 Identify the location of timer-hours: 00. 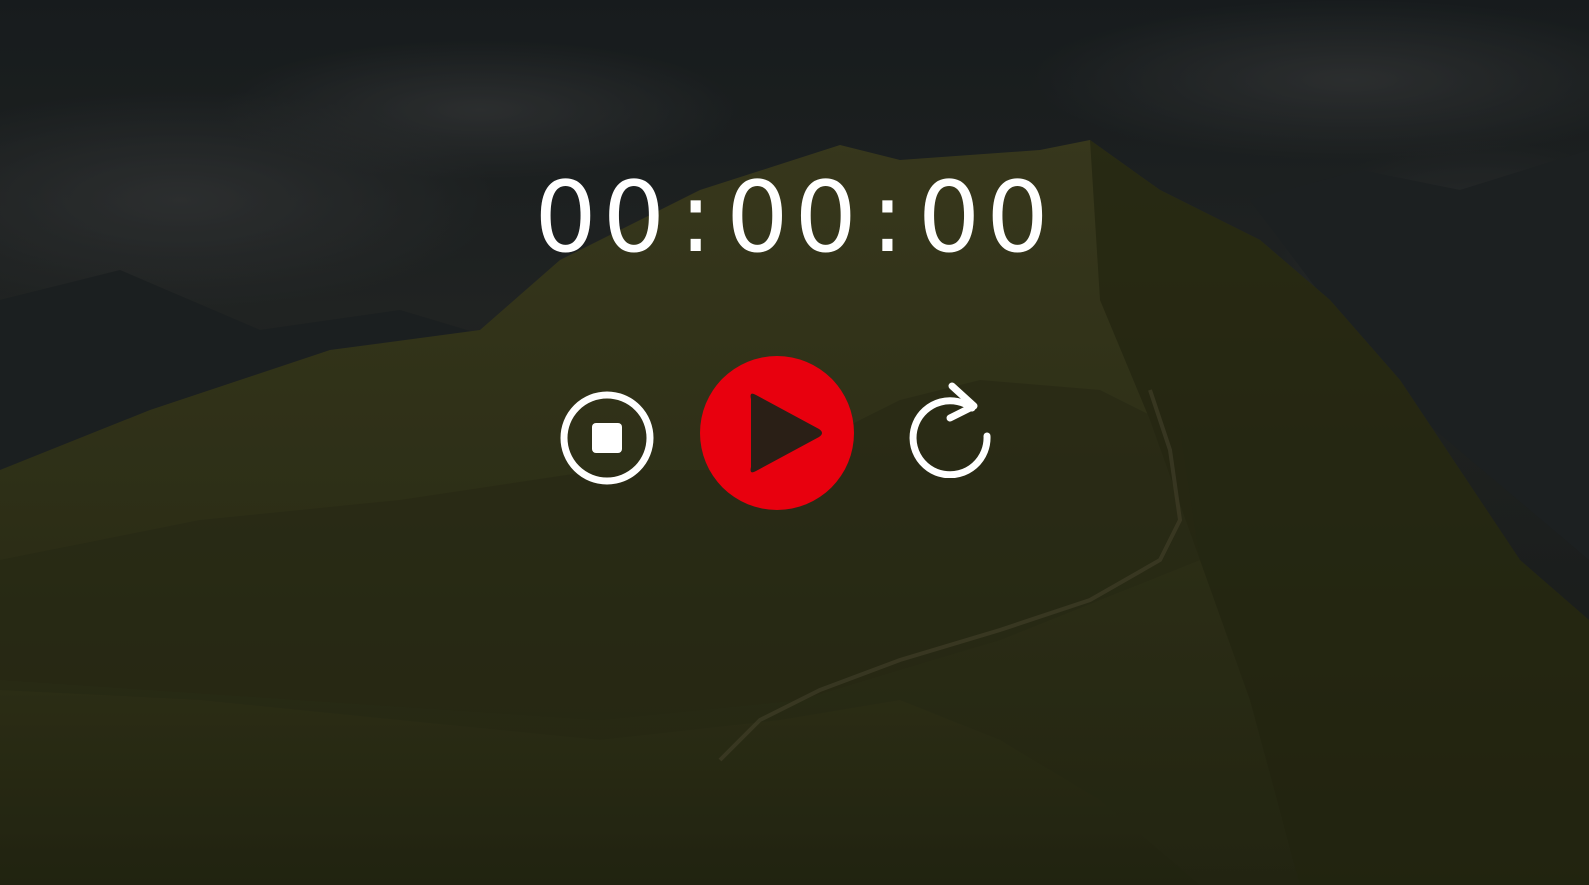
(603, 218).